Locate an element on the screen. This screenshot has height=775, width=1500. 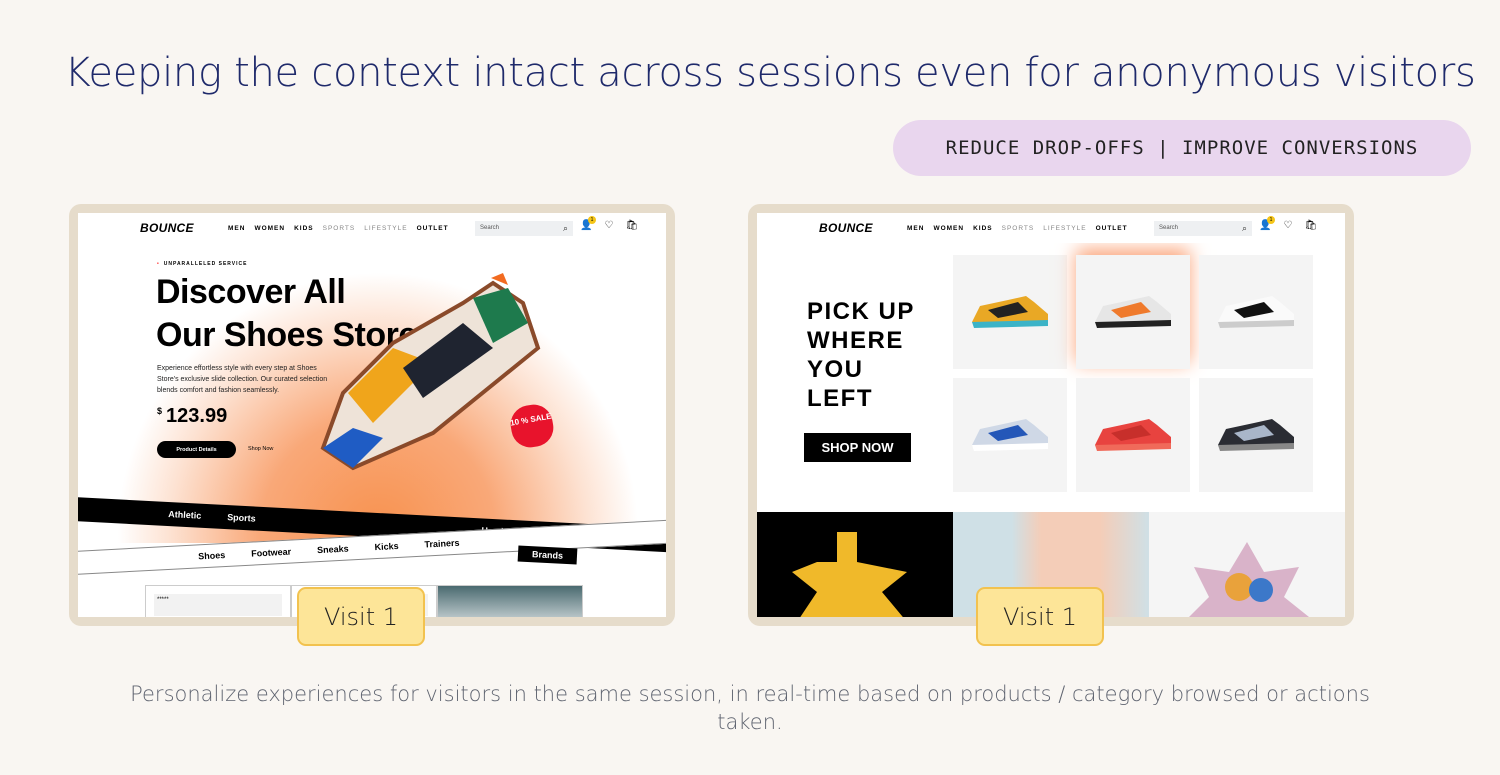
heading-line: YOU is located at coordinates (835, 369).